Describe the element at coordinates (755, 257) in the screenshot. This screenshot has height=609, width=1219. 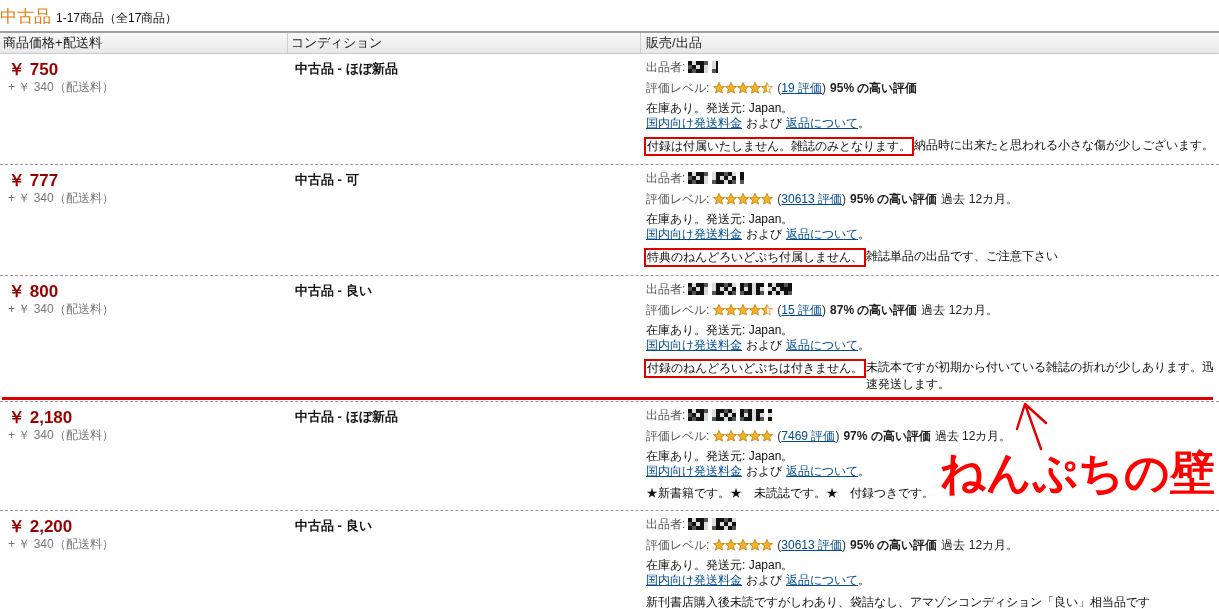
I see `highlighted-comment: 特典のねんどろいどぷち付属しません、` at that location.